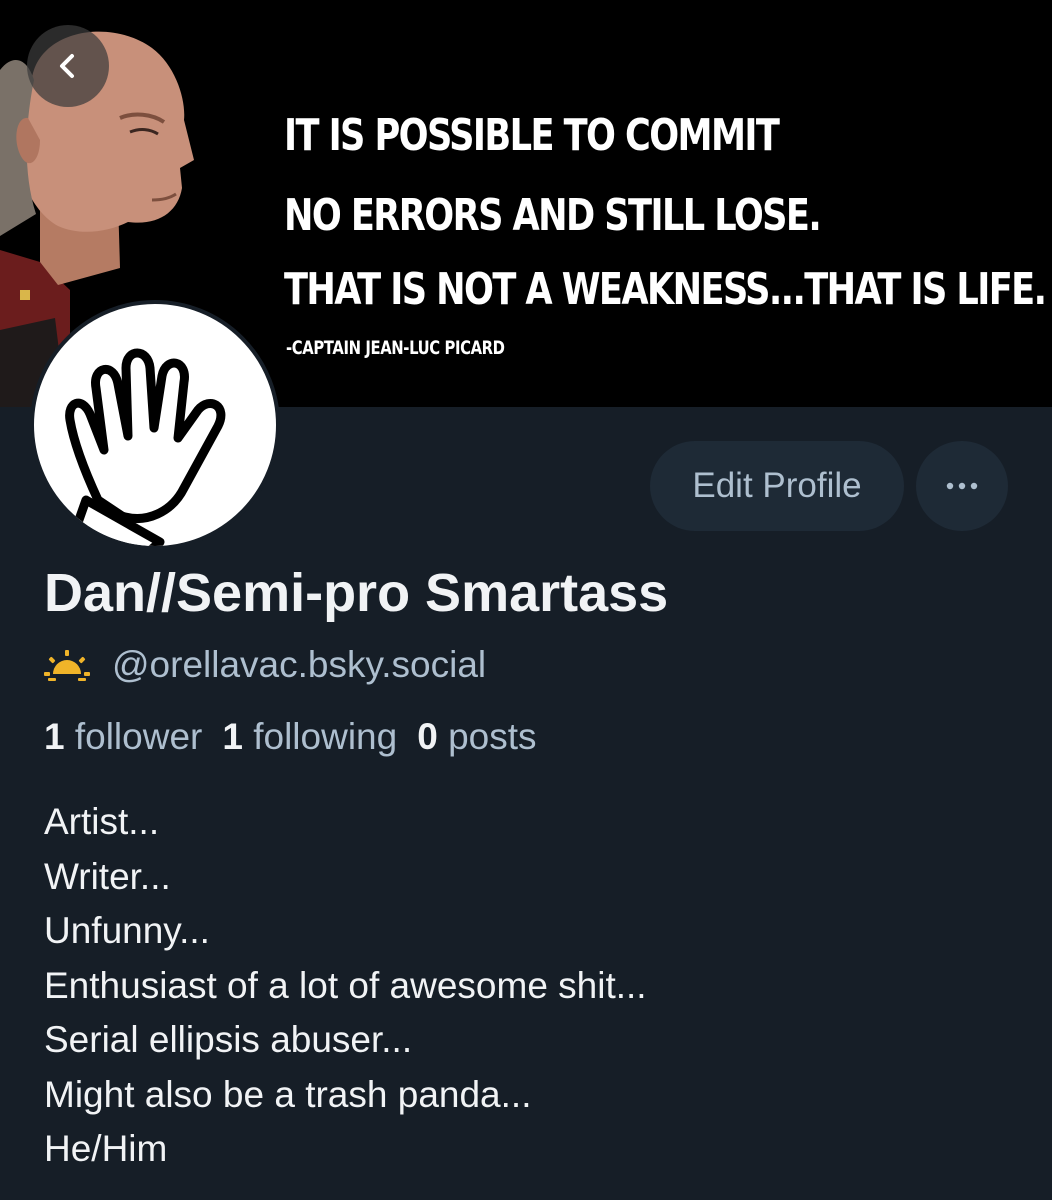 The height and width of the screenshot is (1200, 1052). I want to click on following-stat: 1 following, so click(309, 736).